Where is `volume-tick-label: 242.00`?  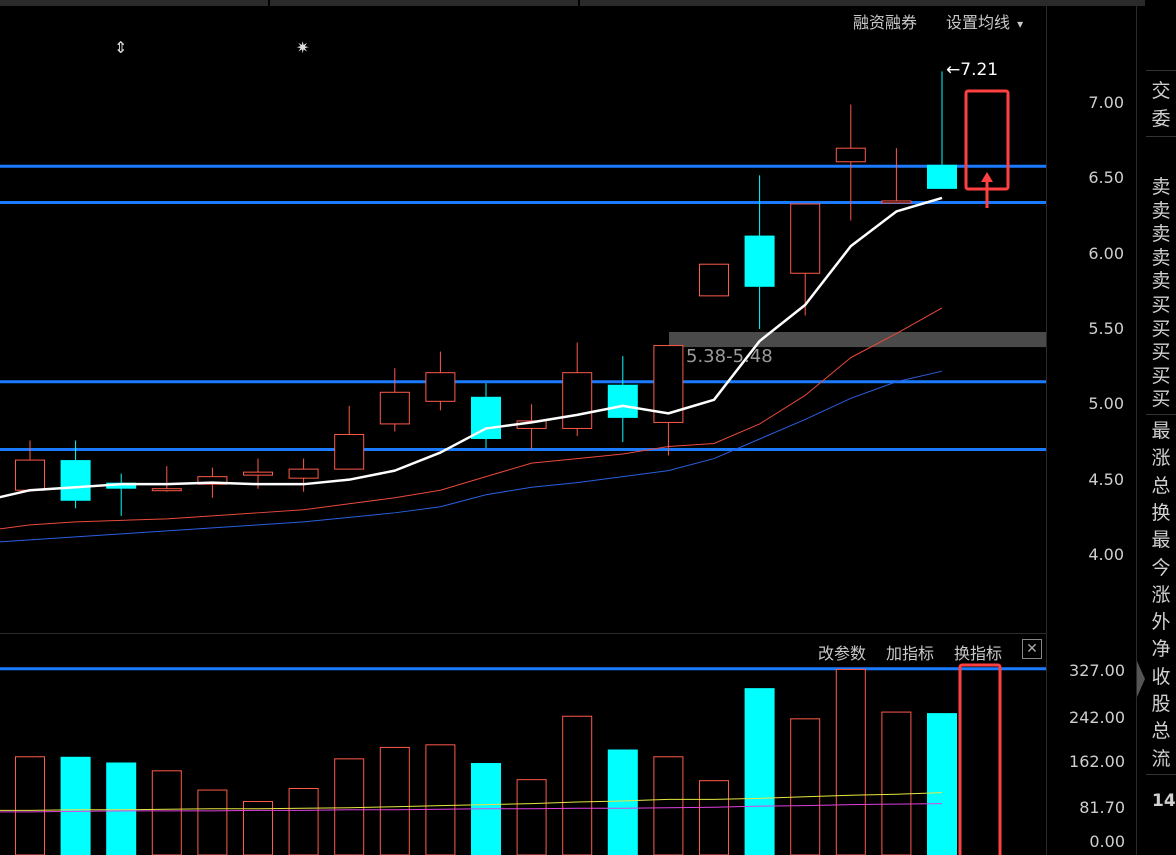
volume-tick-label: 242.00 is located at coordinates (1097, 717).